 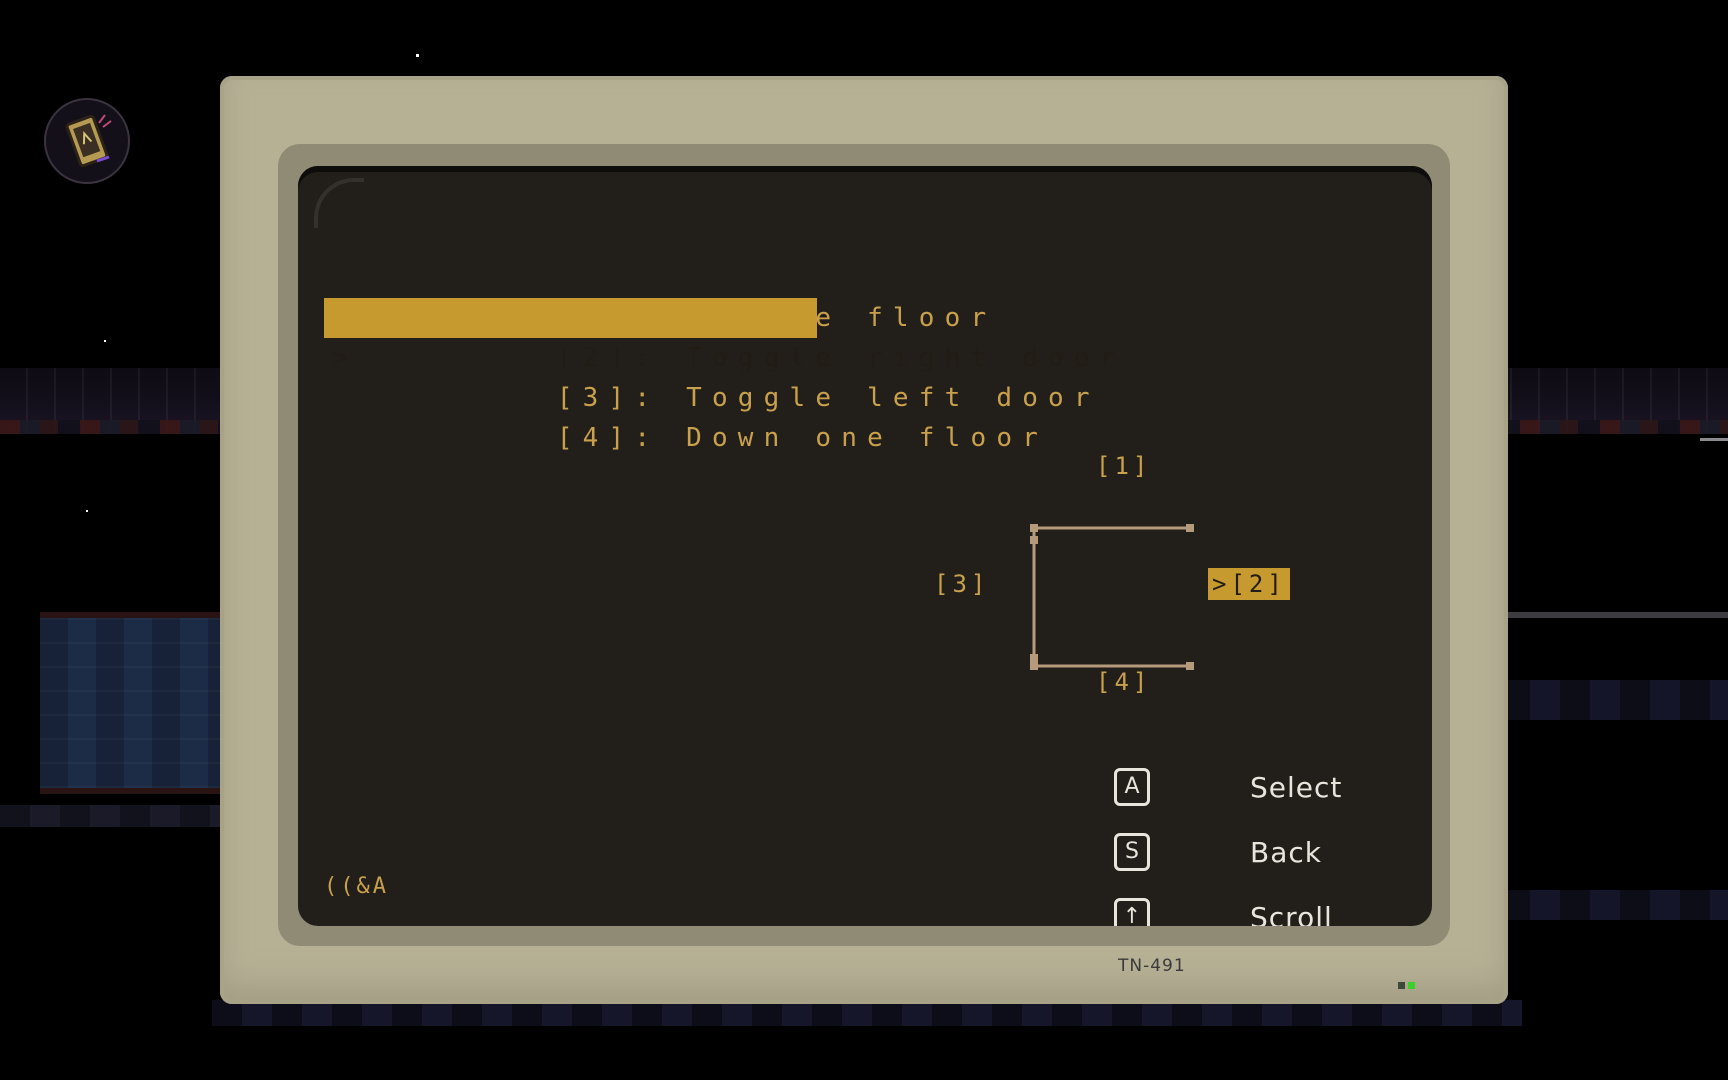 I want to click on key-a-icon: A, so click(x=1132, y=787).